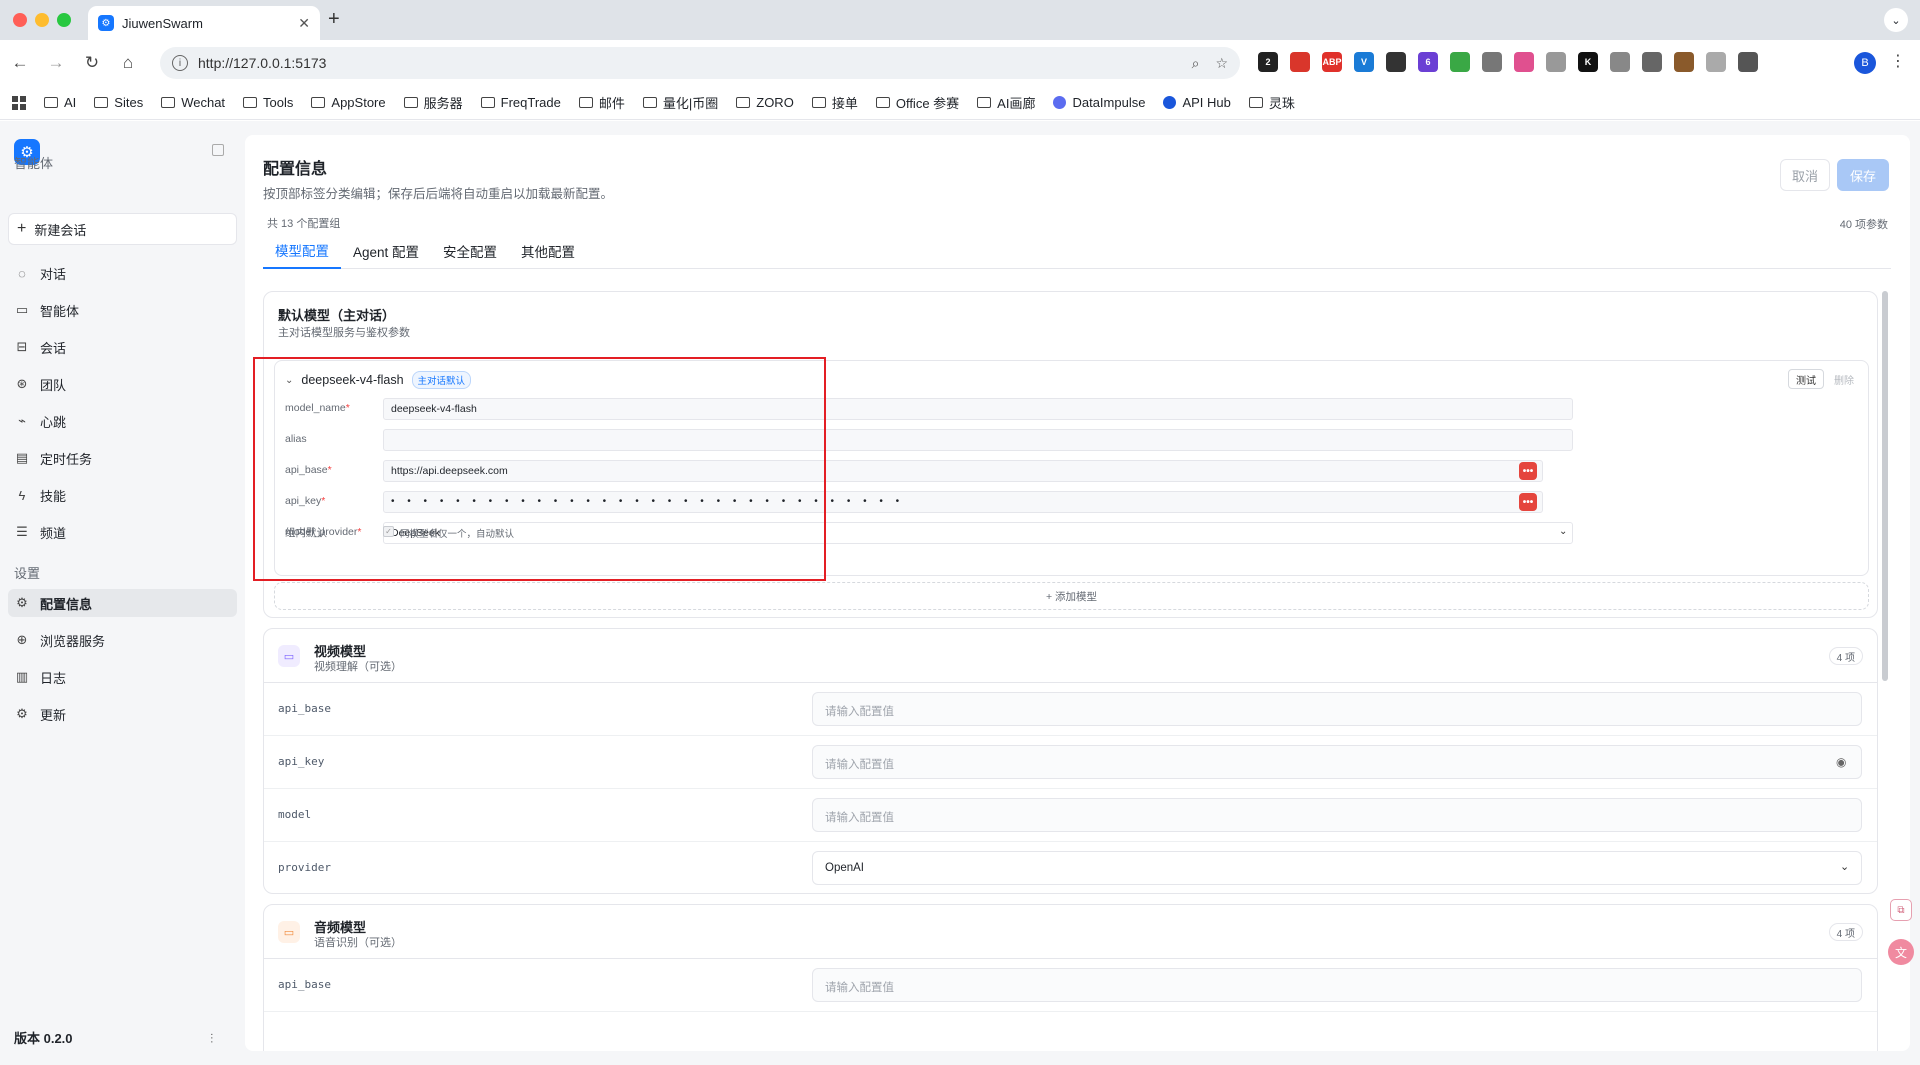  What do you see at coordinates (1716, 62) in the screenshot?
I see `ext-doc-icon` at bounding box center [1716, 62].